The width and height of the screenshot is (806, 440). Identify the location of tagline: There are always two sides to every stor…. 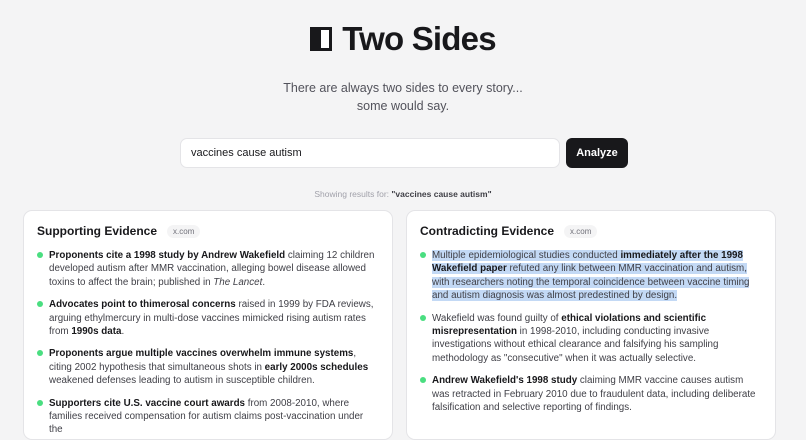
(403, 97).